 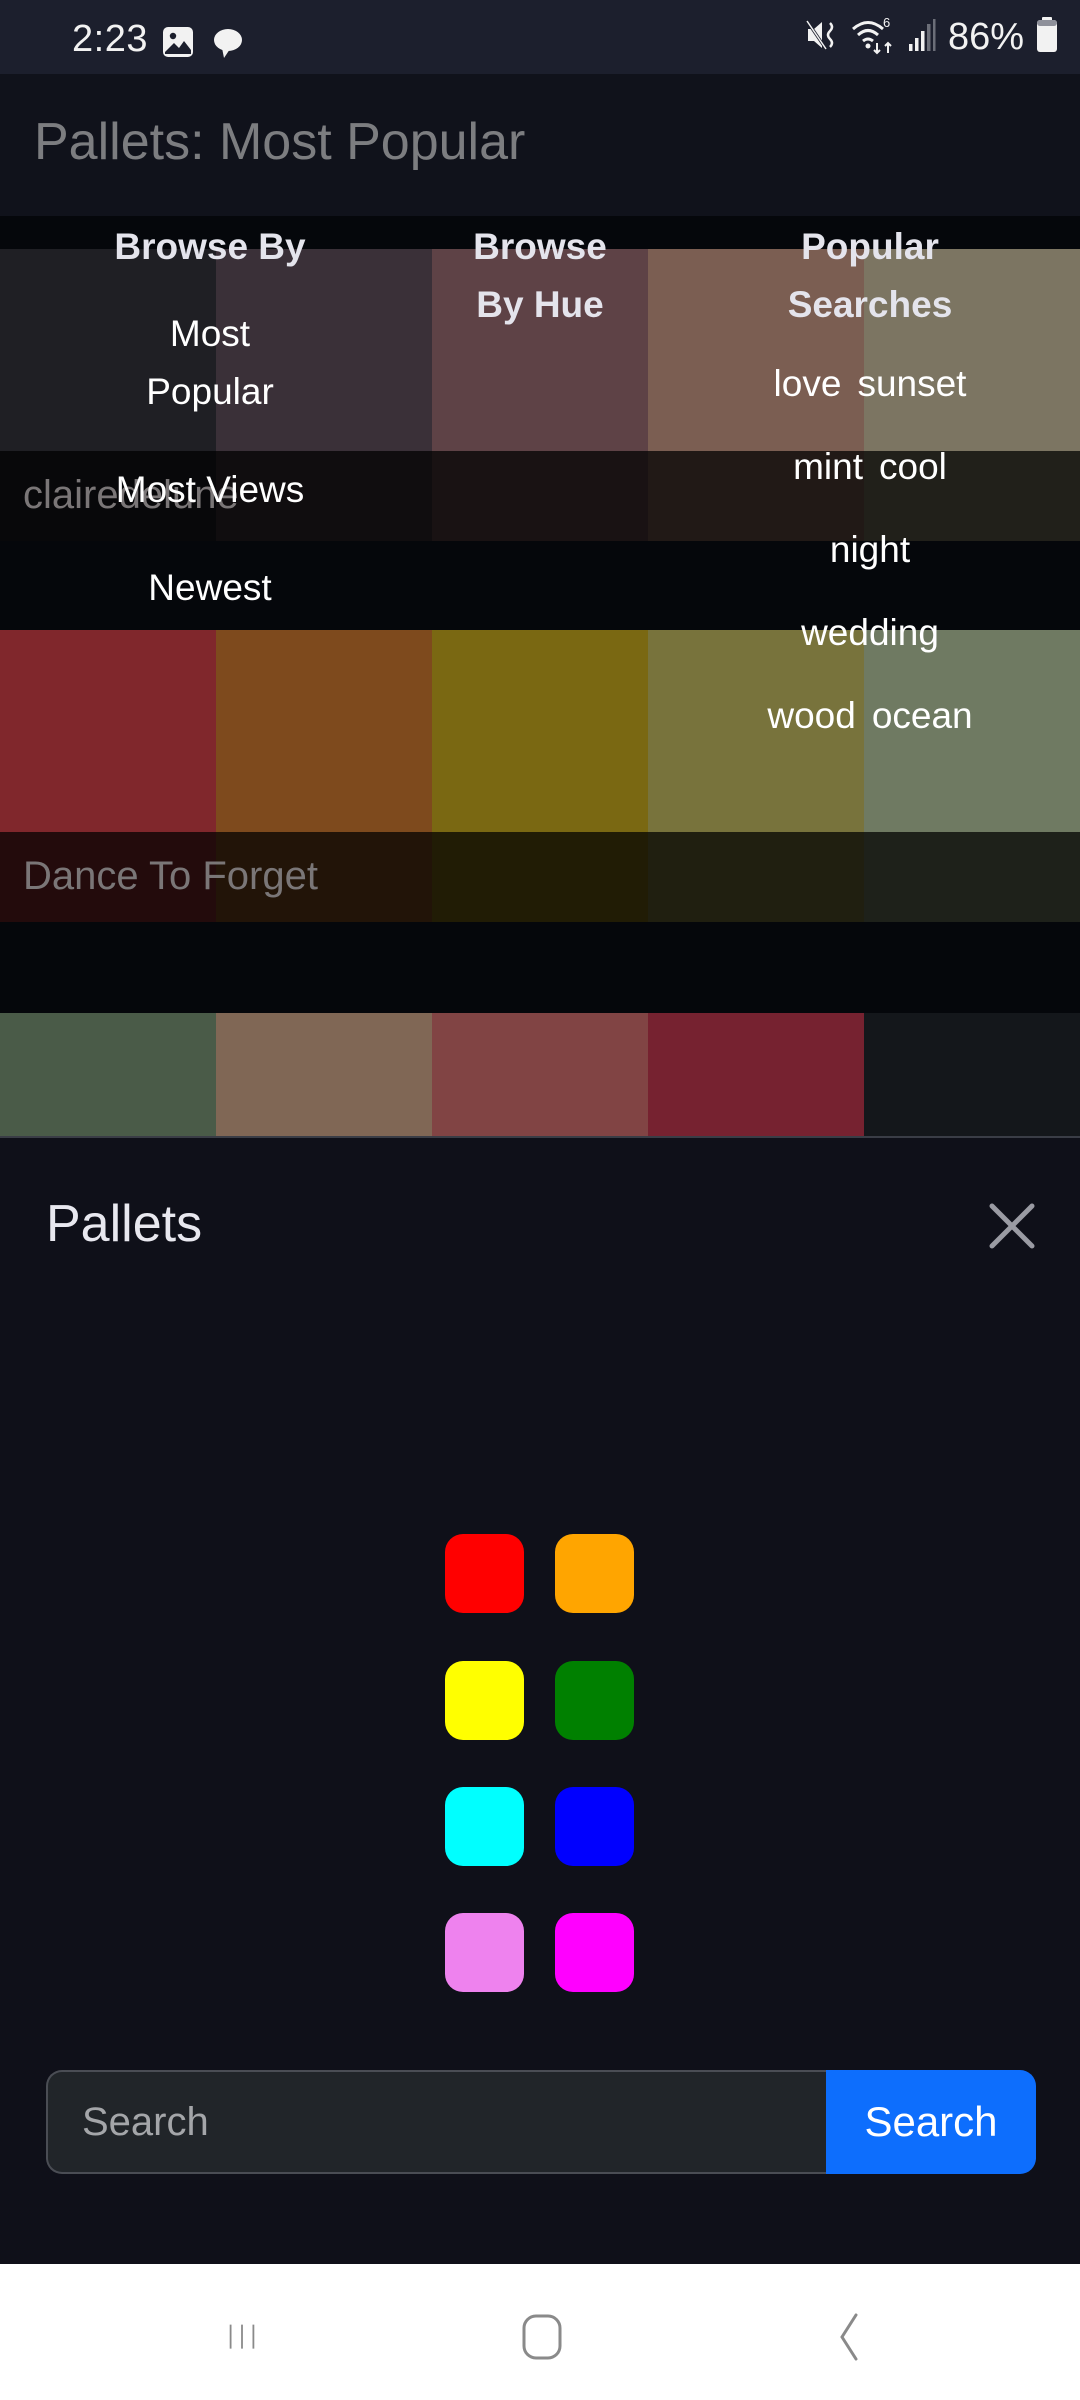 I want to click on offcanvas-title: Pallets, so click(x=124, y=1224).